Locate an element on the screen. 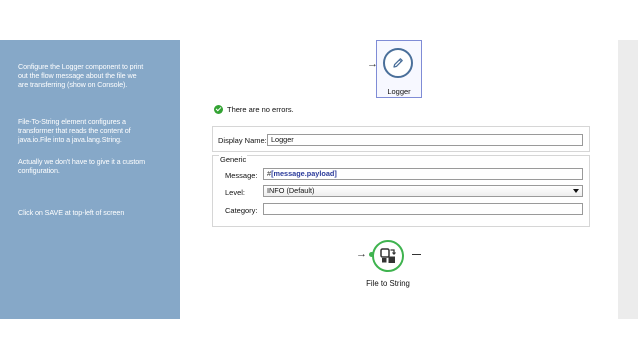 This screenshot has height=359, width=638. level-label: Level: is located at coordinates (235, 192).